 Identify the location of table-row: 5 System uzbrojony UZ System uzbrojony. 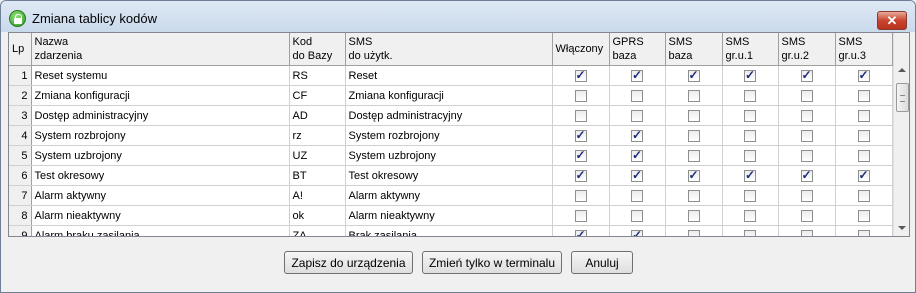
(451, 155).